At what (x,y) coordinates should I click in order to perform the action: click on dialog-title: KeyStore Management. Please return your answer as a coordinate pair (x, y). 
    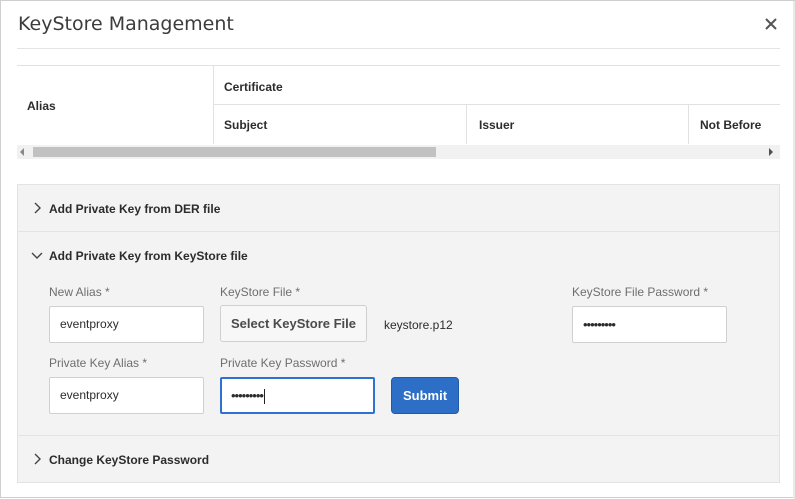
    Looking at the image, I should click on (126, 24).